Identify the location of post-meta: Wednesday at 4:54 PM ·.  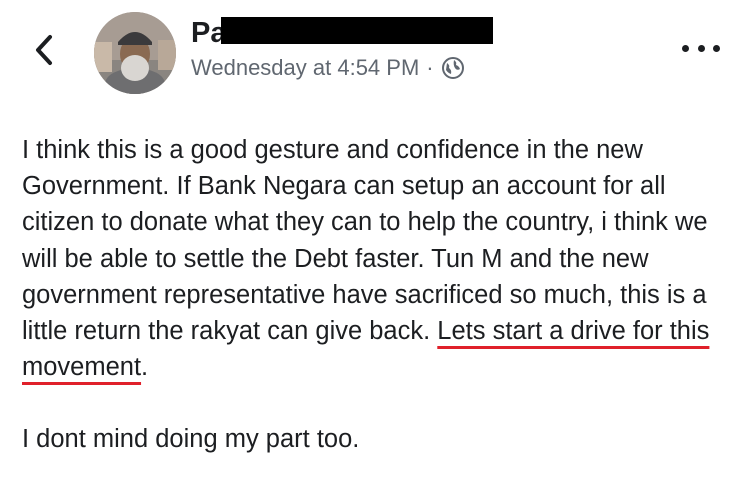
(328, 68).